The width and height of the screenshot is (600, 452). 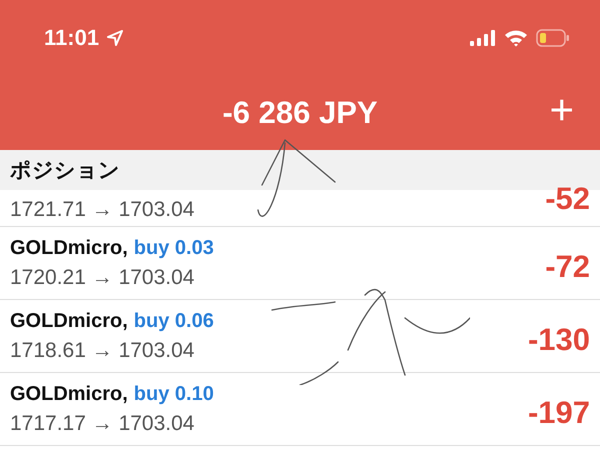 What do you see at coordinates (115, 38) in the screenshot?
I see `location-arrow-icon` at bounding box center [115, 38].